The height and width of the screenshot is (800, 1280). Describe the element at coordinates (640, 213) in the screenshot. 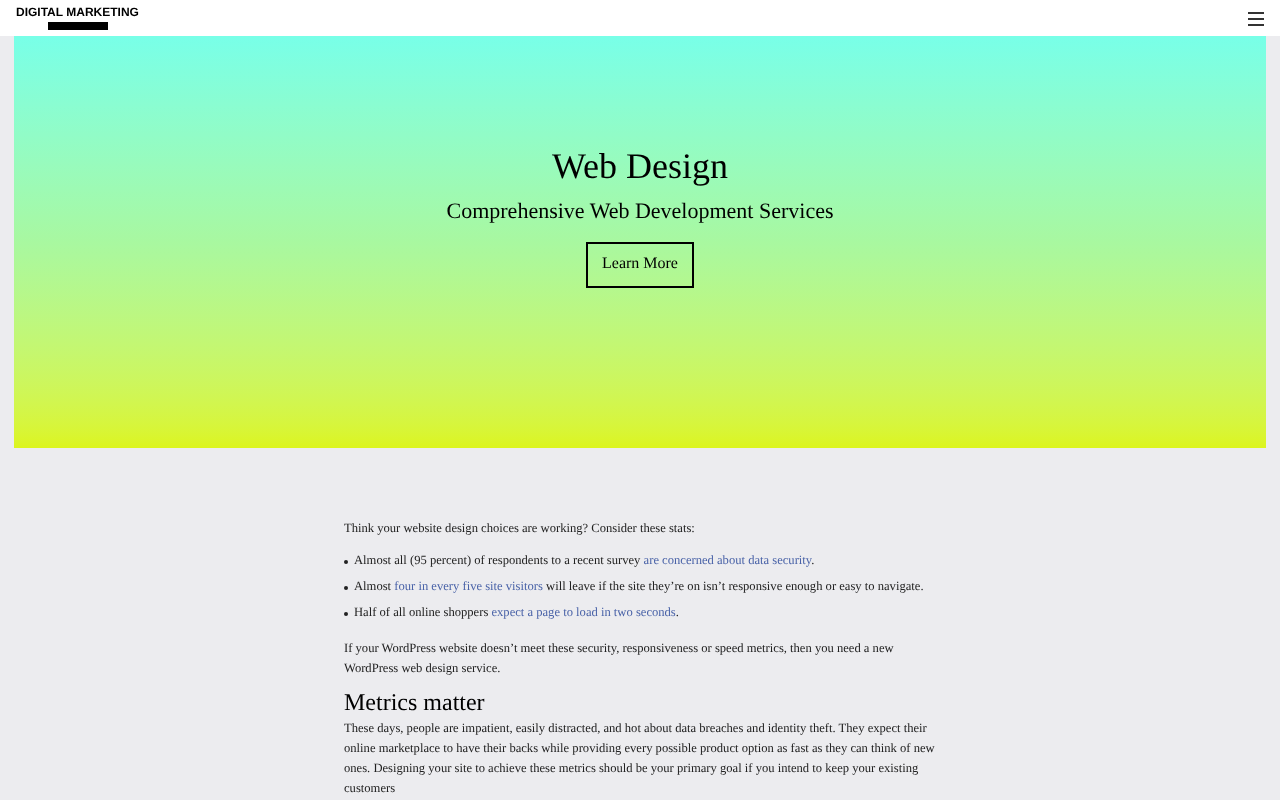

I see `hero-subtitle: Comprehensive Web Development Services` at that location.